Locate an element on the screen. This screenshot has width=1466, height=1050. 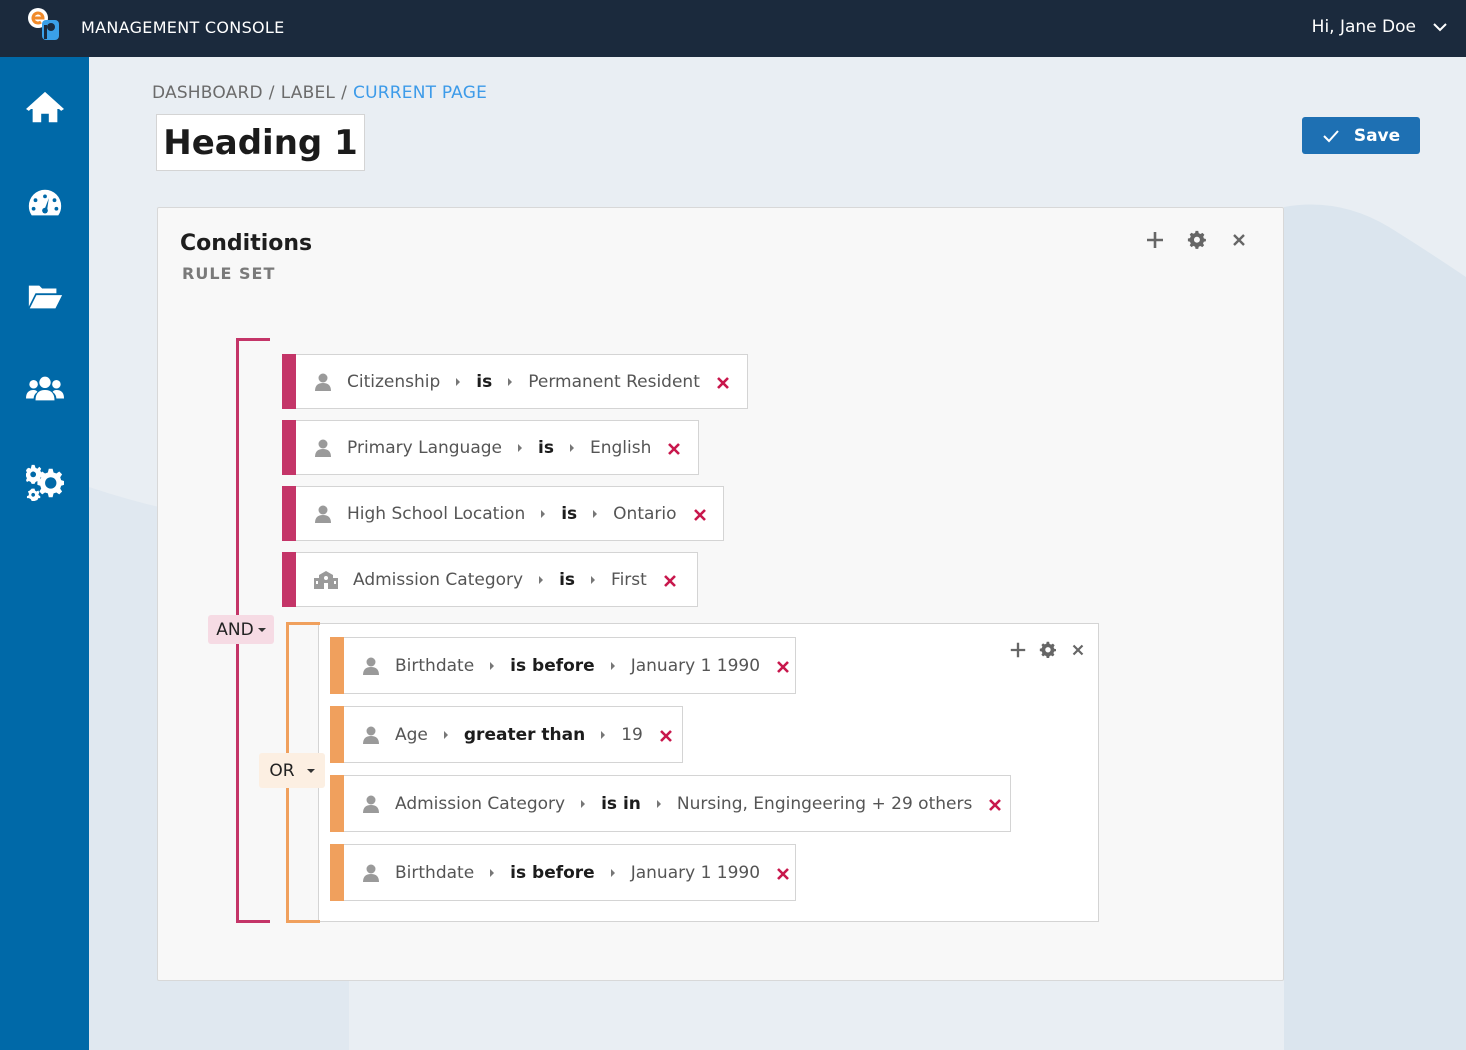
sidebar-item-users is located at coordinates (44, 389).